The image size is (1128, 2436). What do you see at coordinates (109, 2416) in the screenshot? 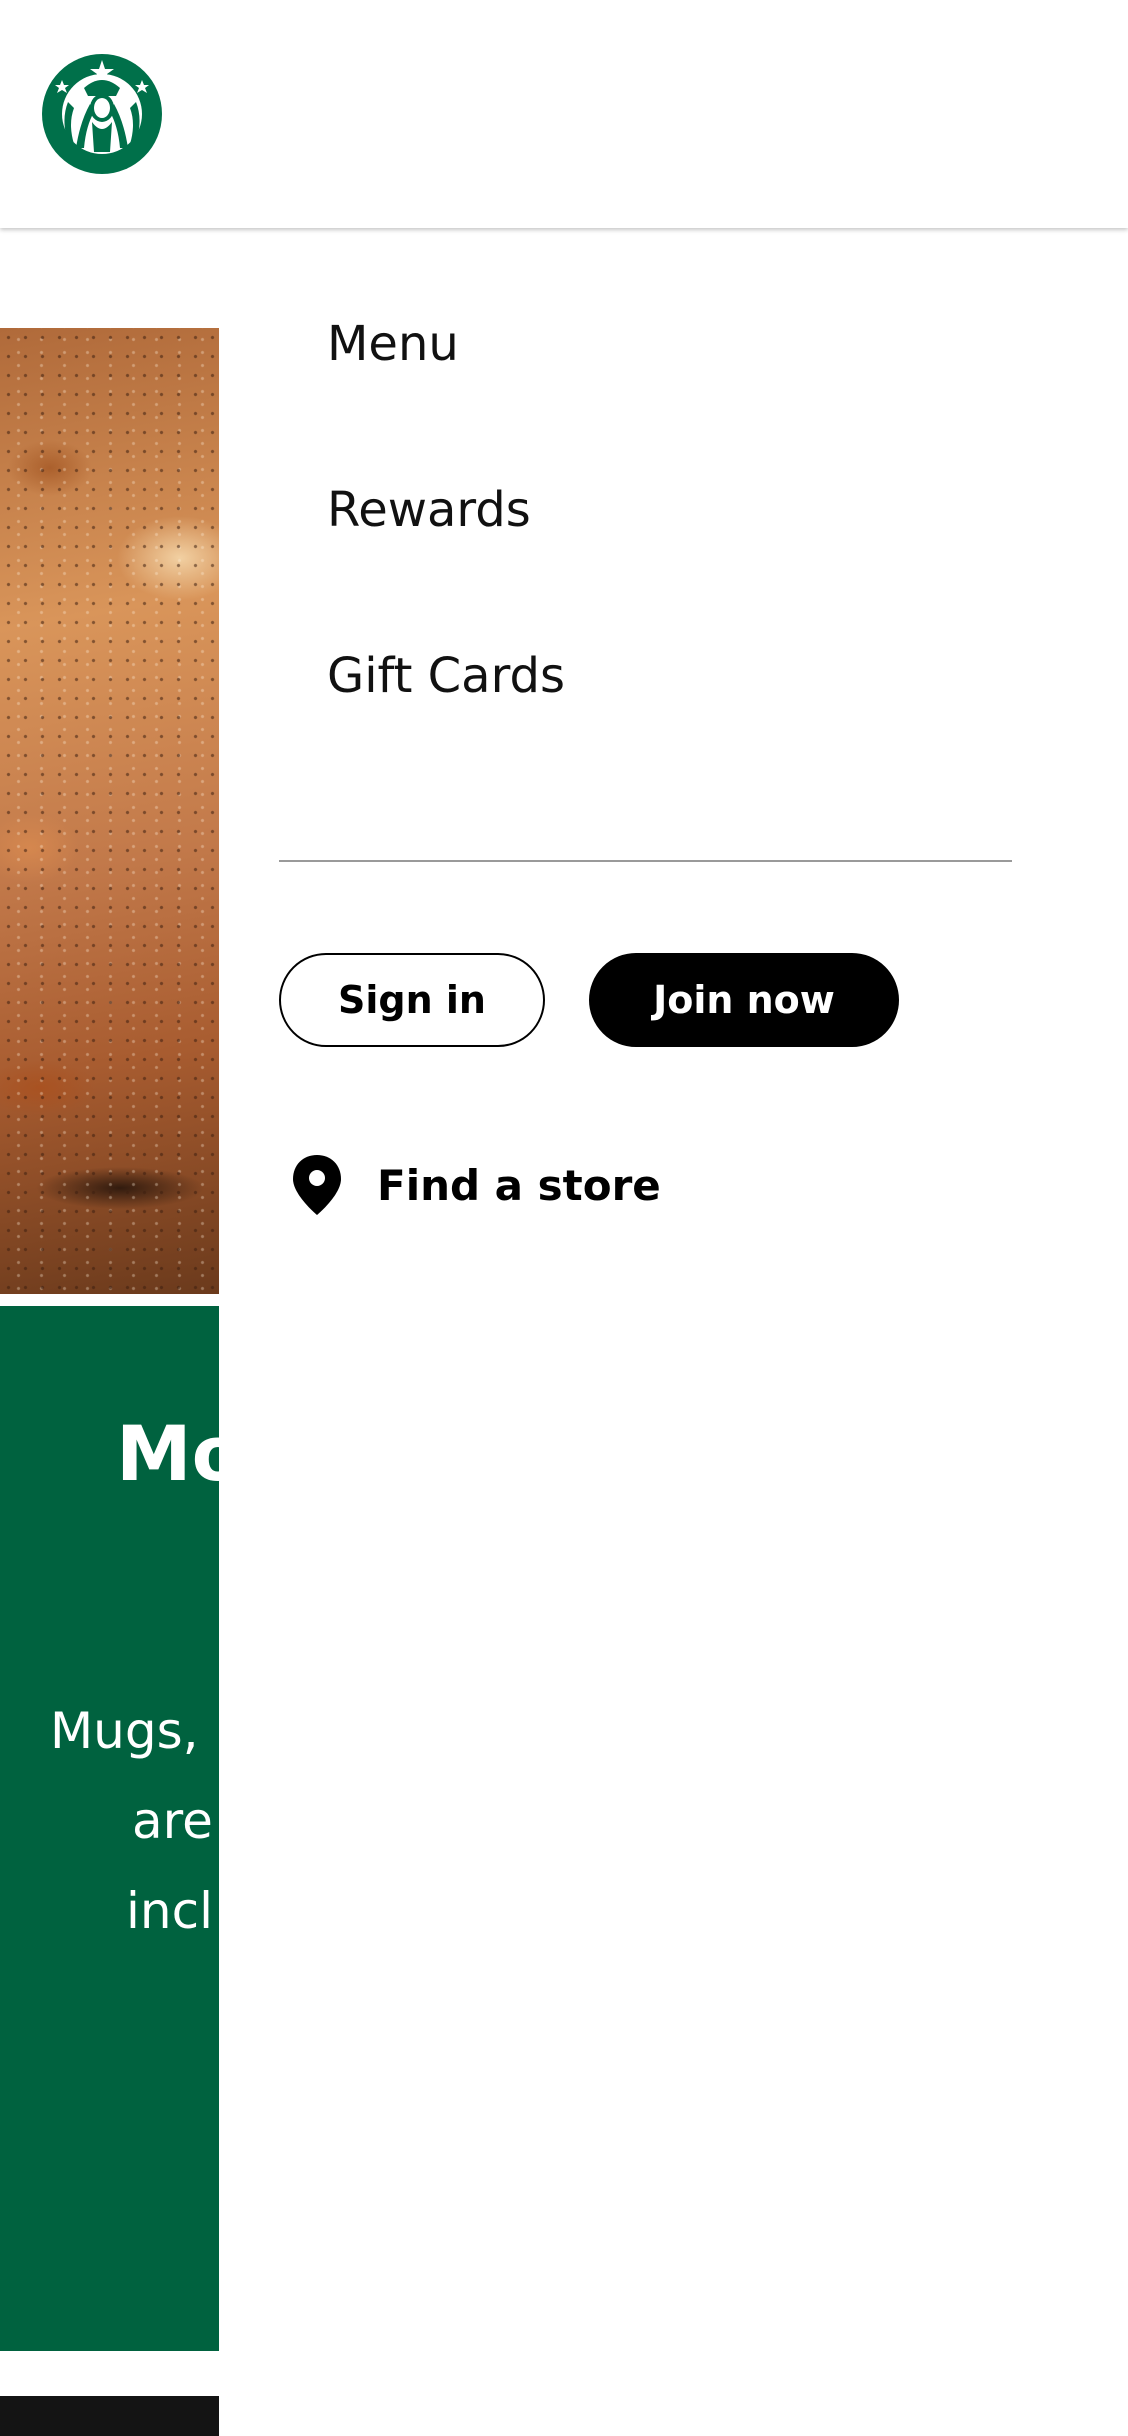
I see `footer-strip` at bounding box center [109, 2416].